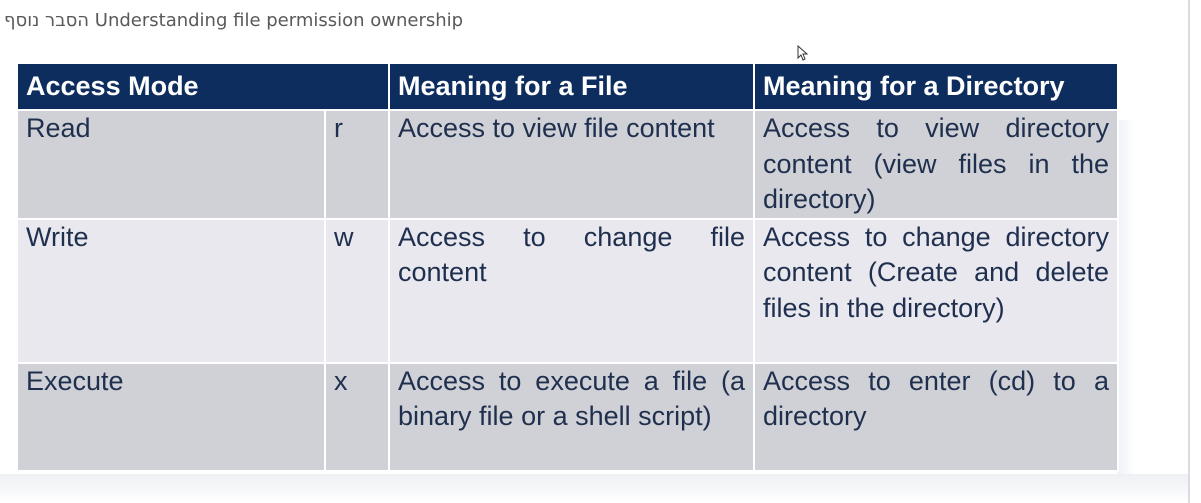 The height and width of the screenshot is (503, 1201). What do you see at coordinates (572, 164) in the screenshot?
I see `row-file-meaning: Access to view file content` at bounding box center [572, 164].